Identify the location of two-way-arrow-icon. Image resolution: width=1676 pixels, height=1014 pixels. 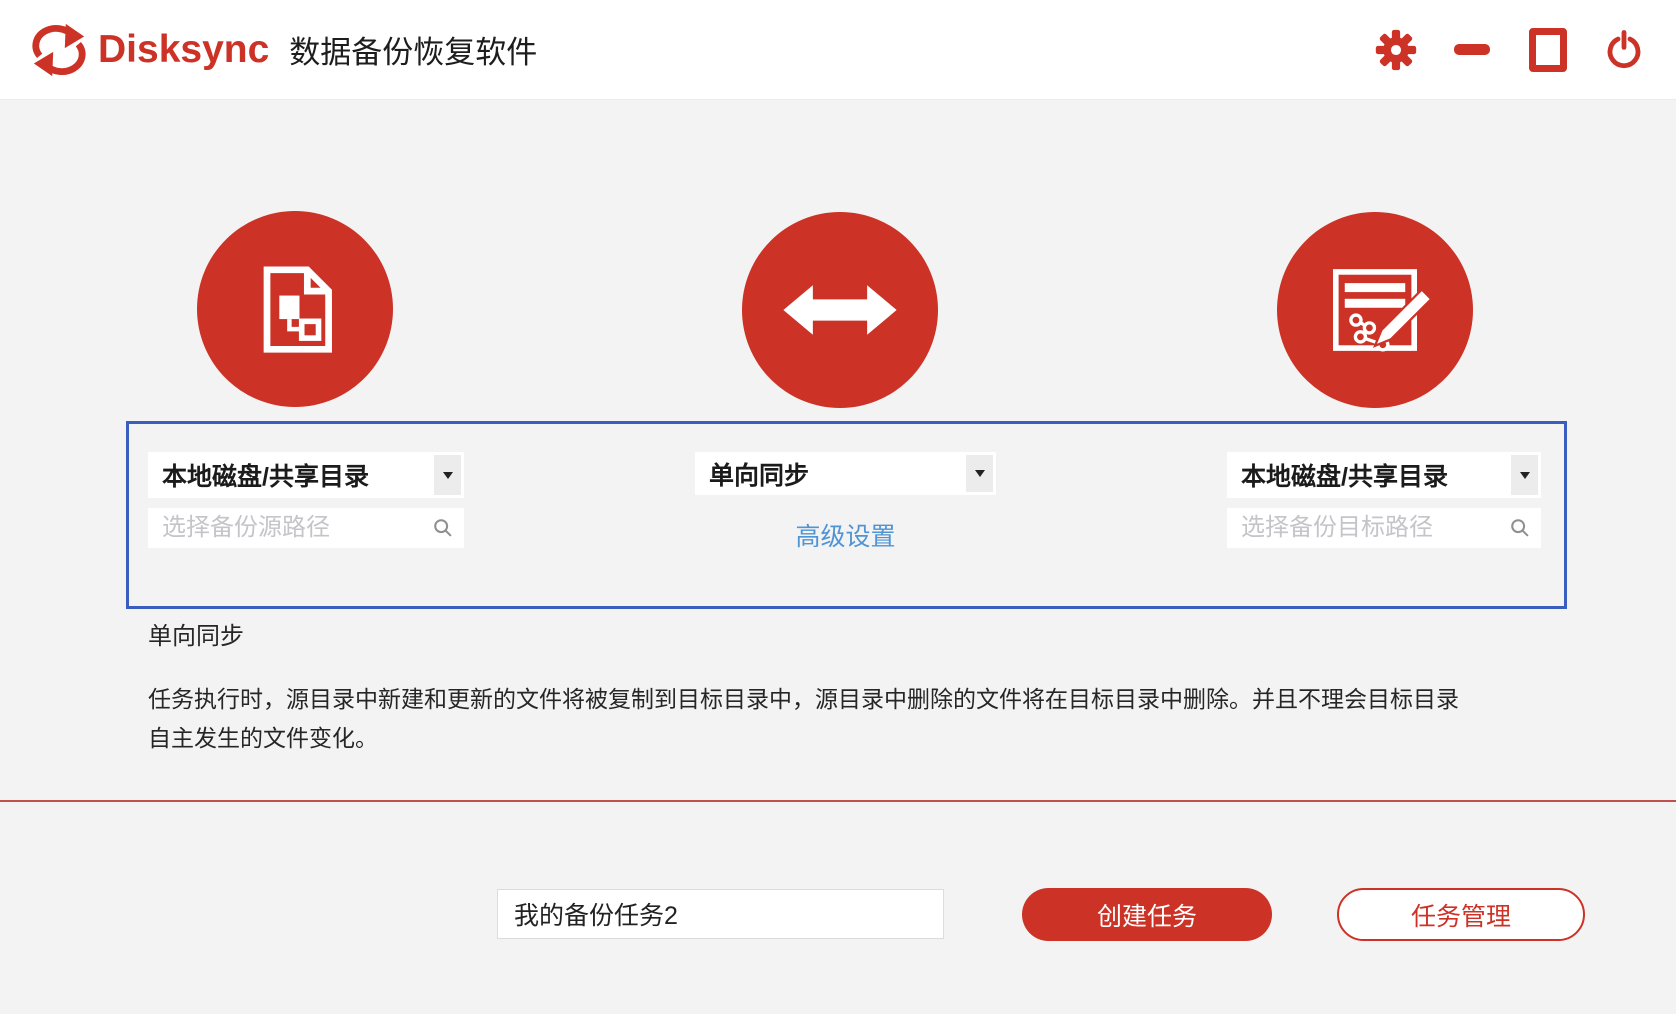
(840, 310).